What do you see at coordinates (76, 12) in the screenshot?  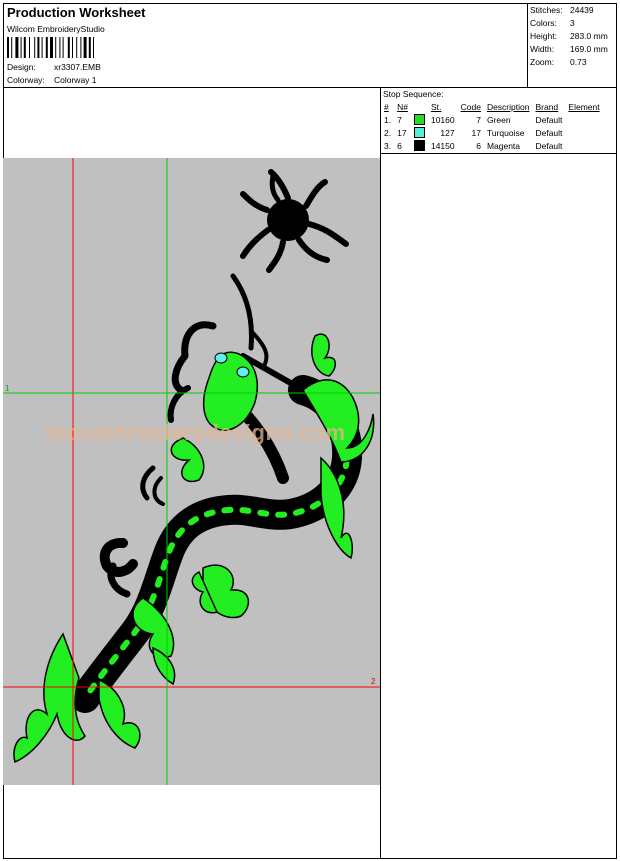 I see `page-title: Production Worksheet` at bounding box center [76, 12].